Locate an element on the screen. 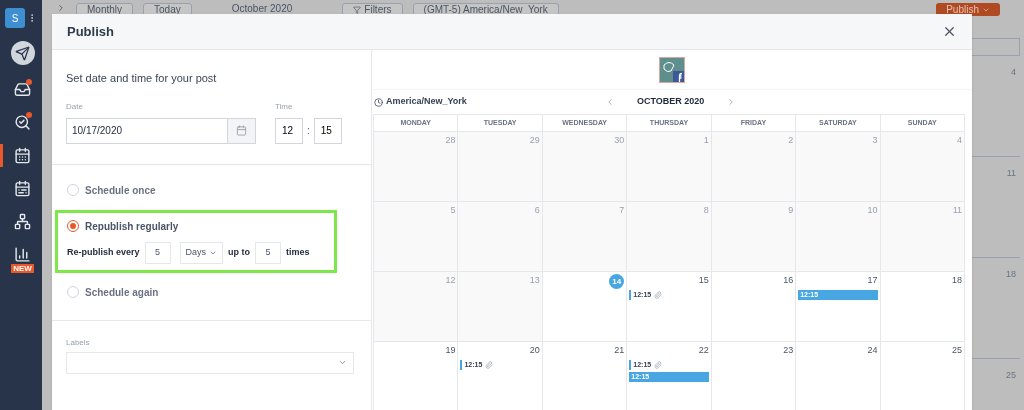 The width and height of the screenshot is (1024, 410). new-badge: NEW is located at coordinates (22, 268).